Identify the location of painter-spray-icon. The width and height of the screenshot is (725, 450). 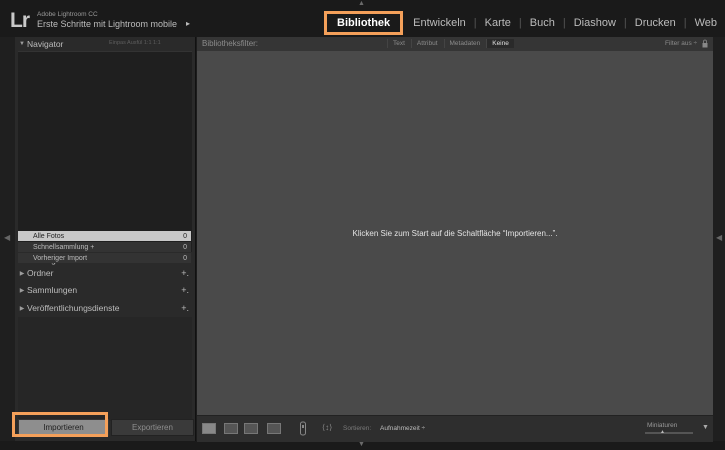
(303, 428).